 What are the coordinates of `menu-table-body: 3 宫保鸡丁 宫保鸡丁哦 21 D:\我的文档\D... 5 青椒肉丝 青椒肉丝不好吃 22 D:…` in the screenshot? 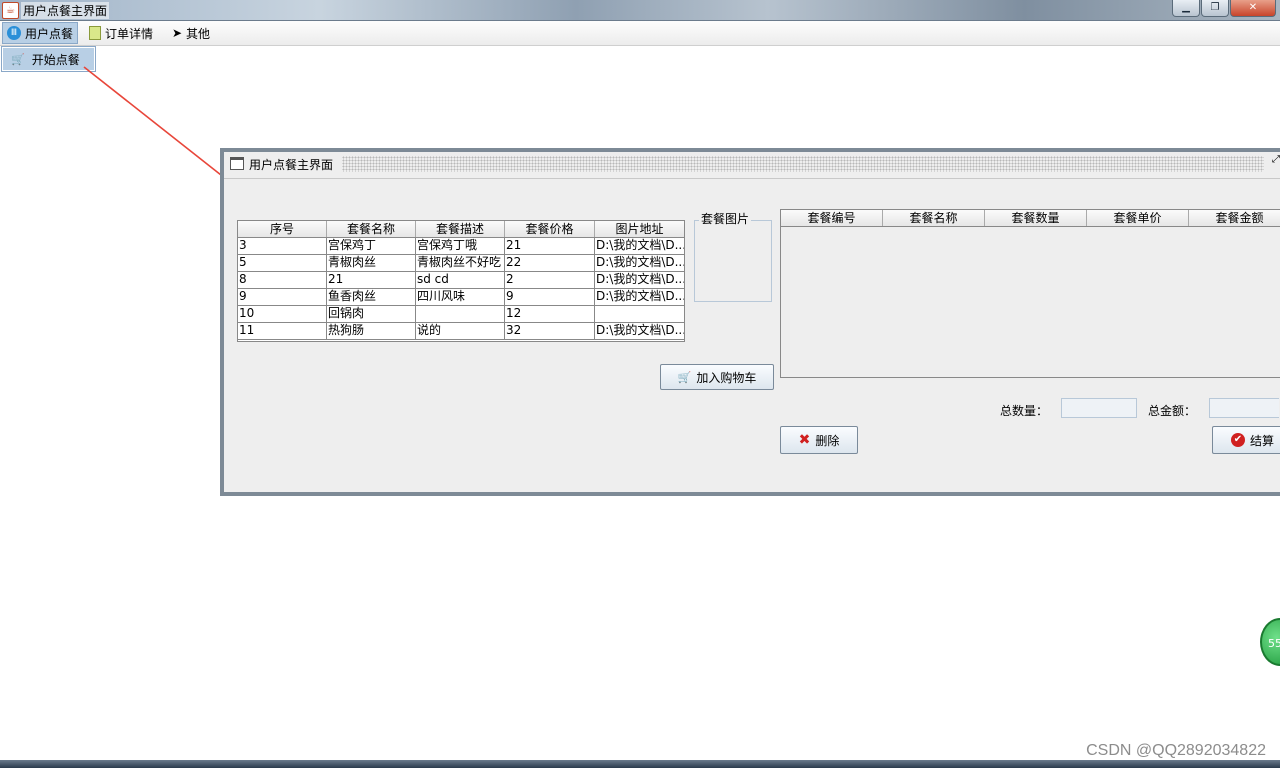 It's located at (461, 289).